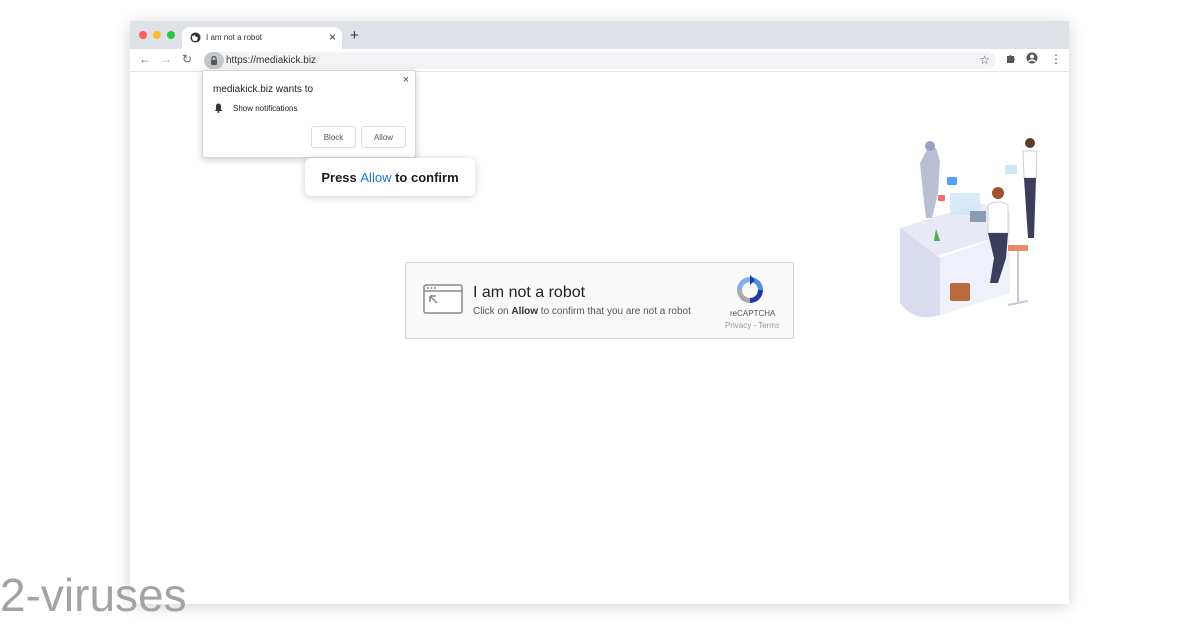  Describe the element at coordinates (529, 292) in the screenshot. I see `captcha-title: I am not a robot` at that location.